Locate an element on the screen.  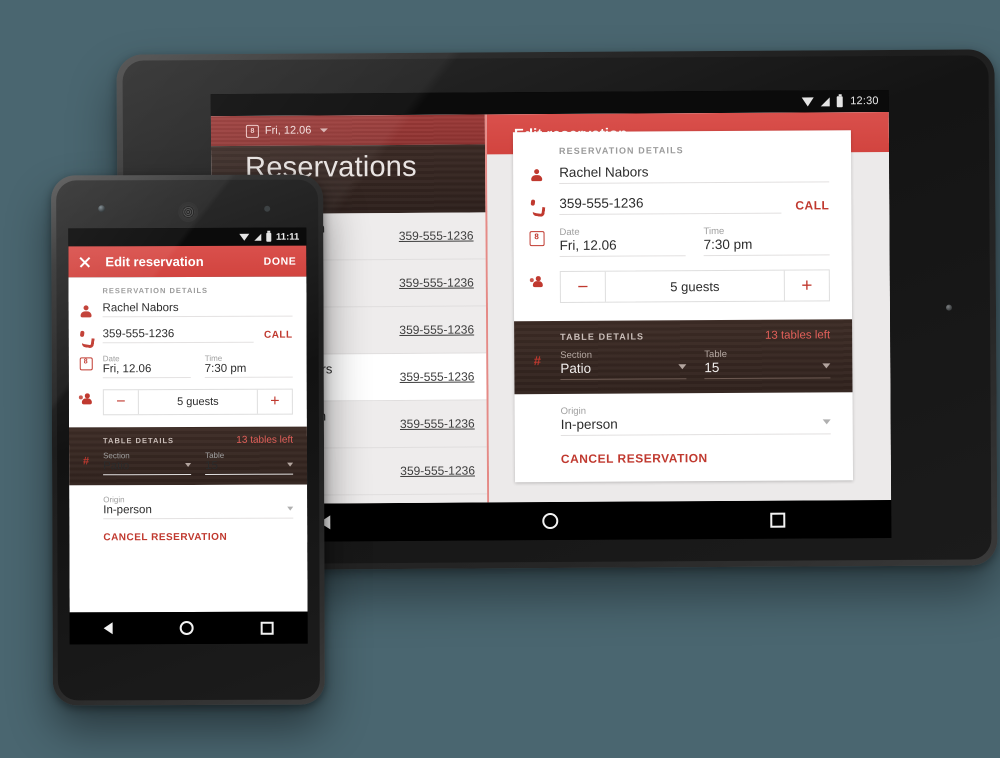
app-bar-date: Fri, 12.06 is located at coordinates (288, 130).